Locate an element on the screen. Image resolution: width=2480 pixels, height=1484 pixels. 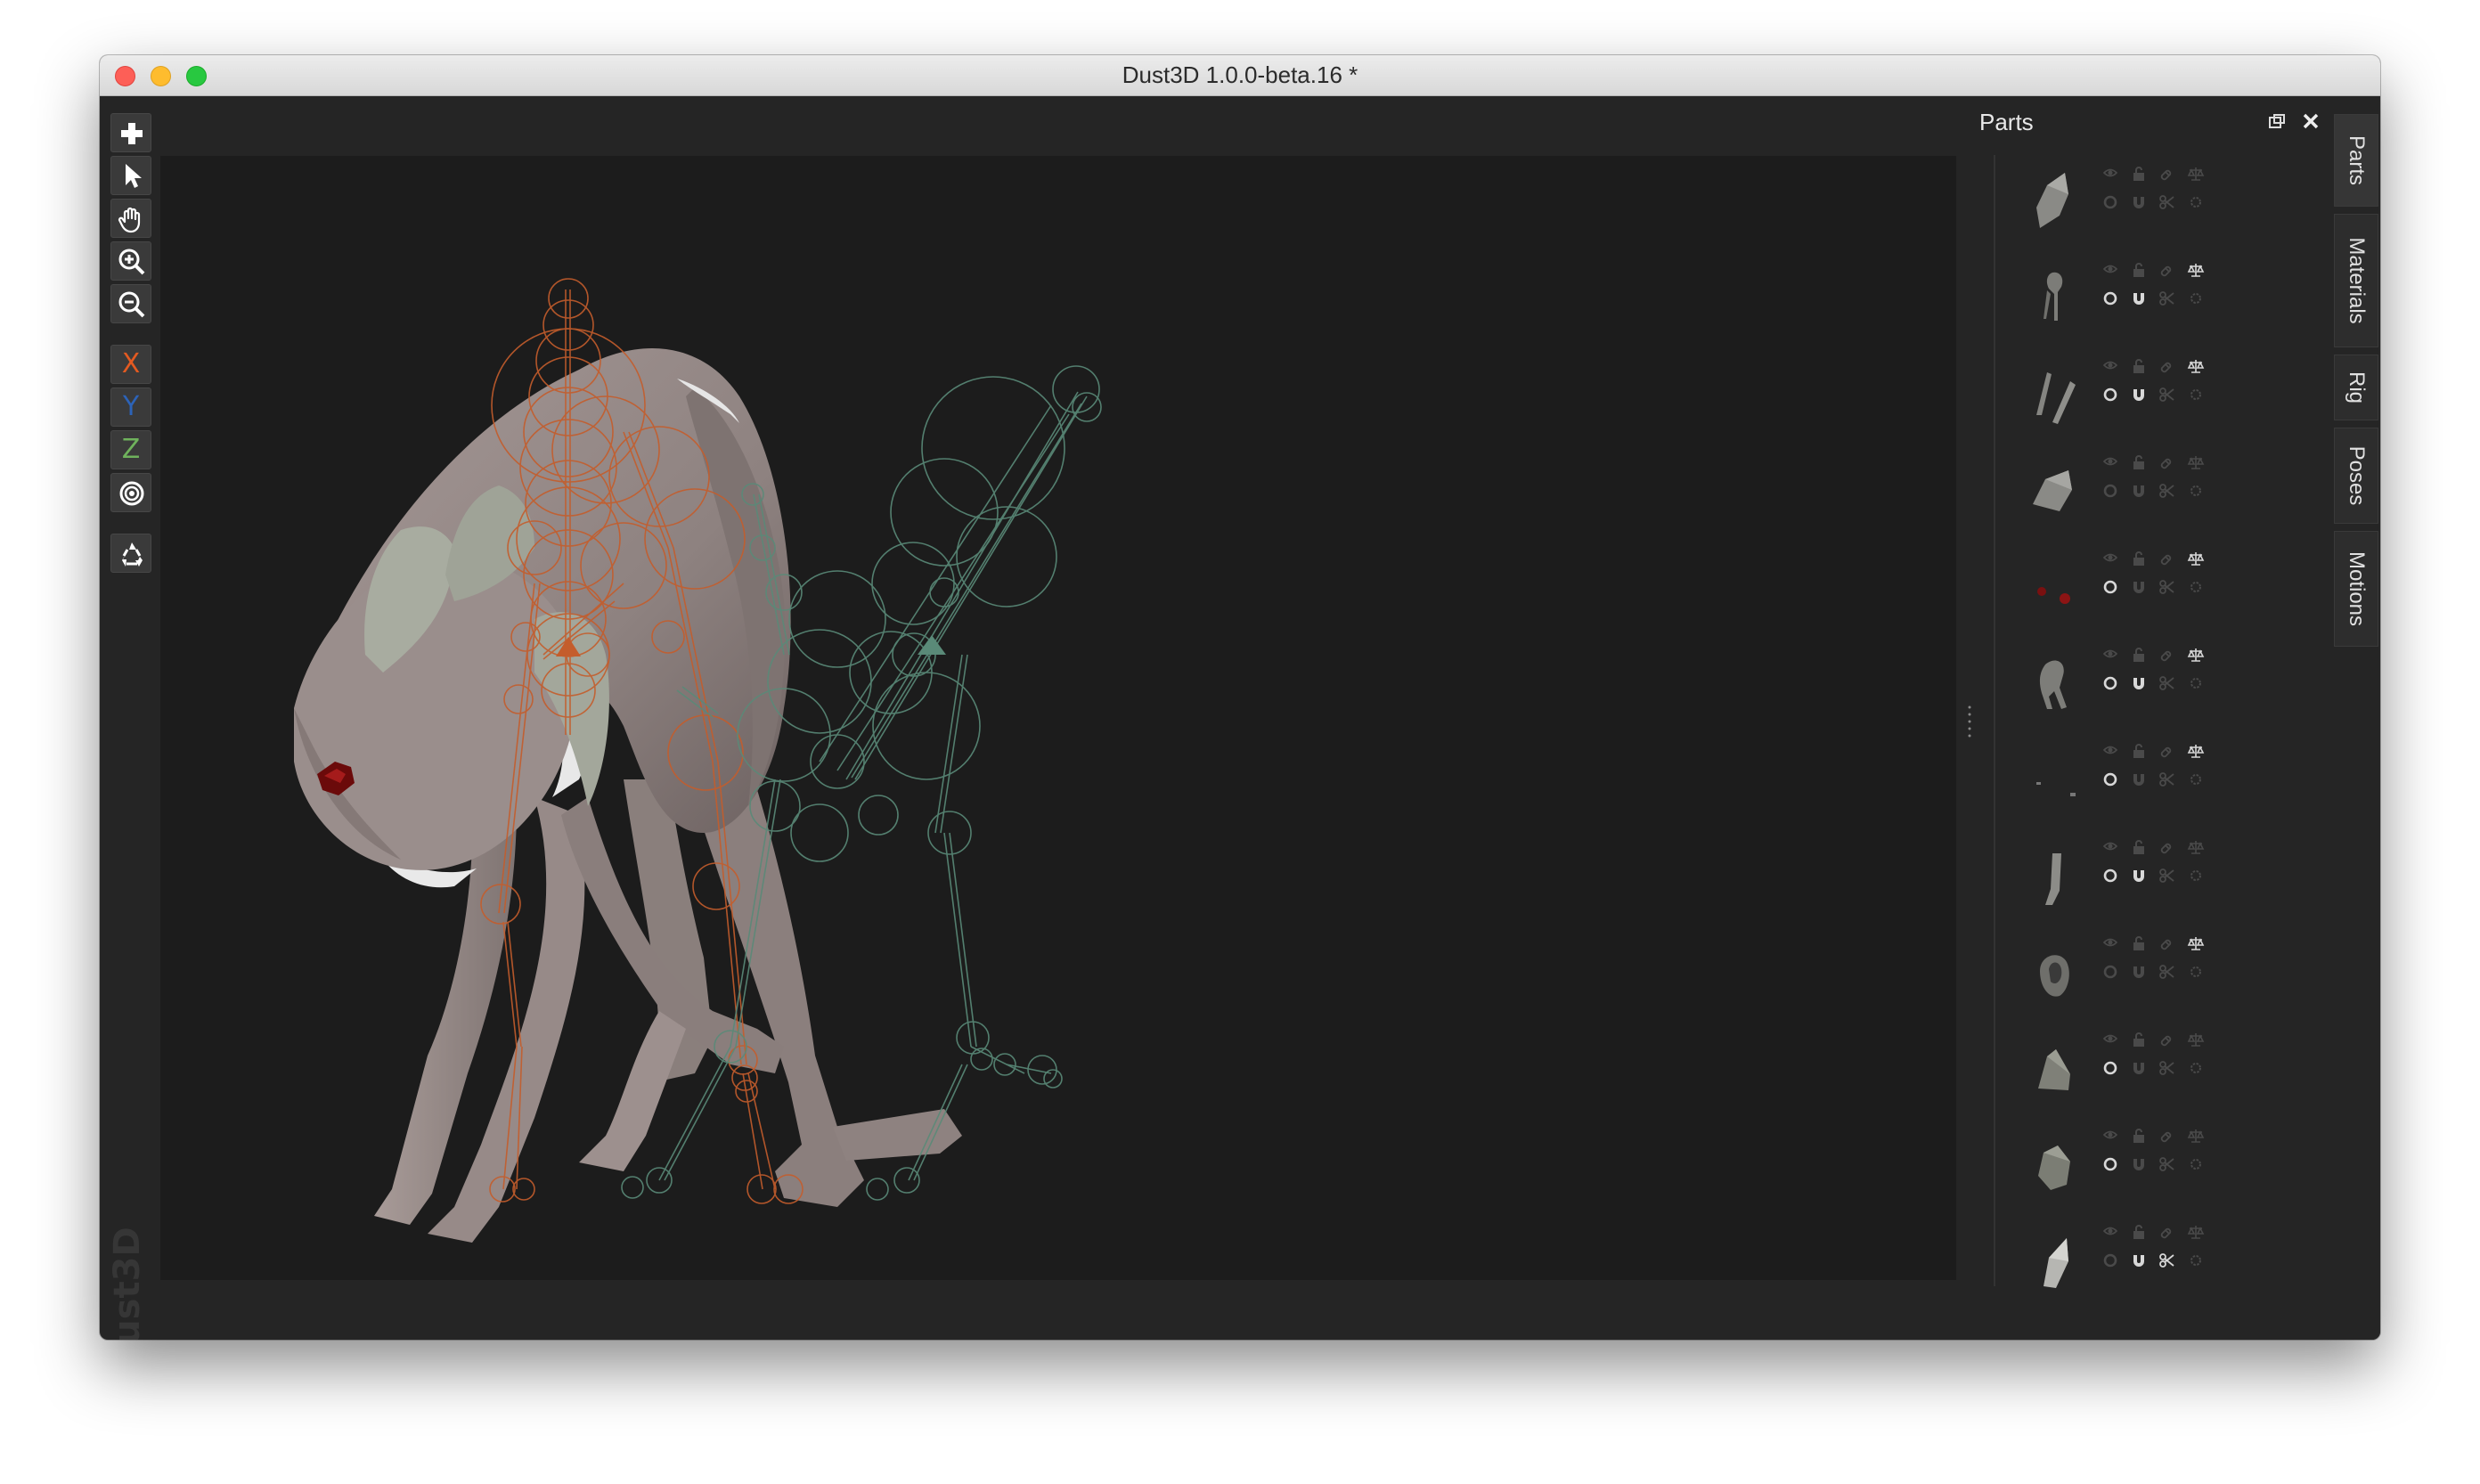
drag-tool-button is located at coordinates (130, 219).